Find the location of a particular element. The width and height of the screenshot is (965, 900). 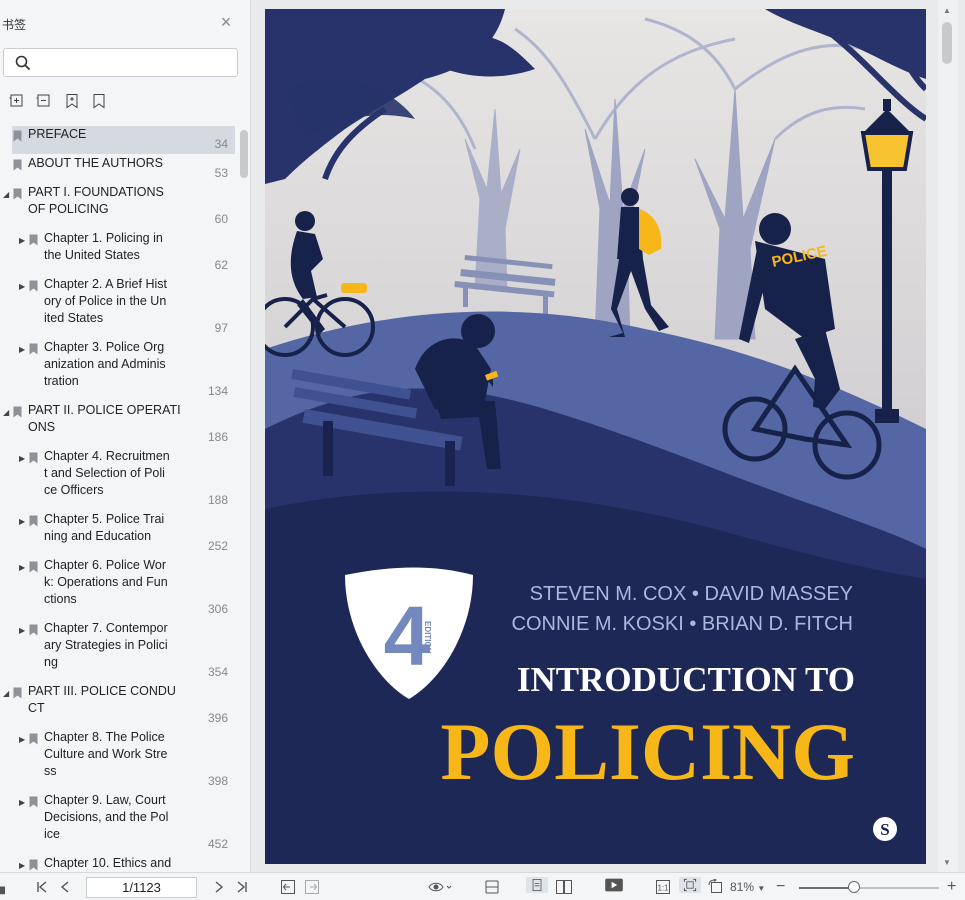

bottom-toolbar: ▖ 1/1123 1:1 81% ▼ − + is located at coordinates (482, 886).